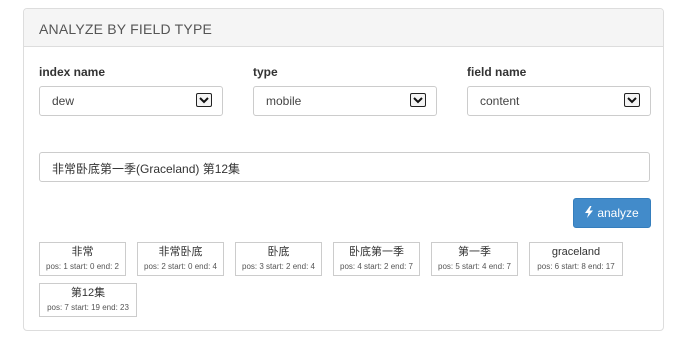 This screenshot has height=350, width=682. What do you see at coordinates (376, 266) in the screenshot?
I see `token-meta: pos: 4 start: 2 end: 7` at bounding box center [376, 266].